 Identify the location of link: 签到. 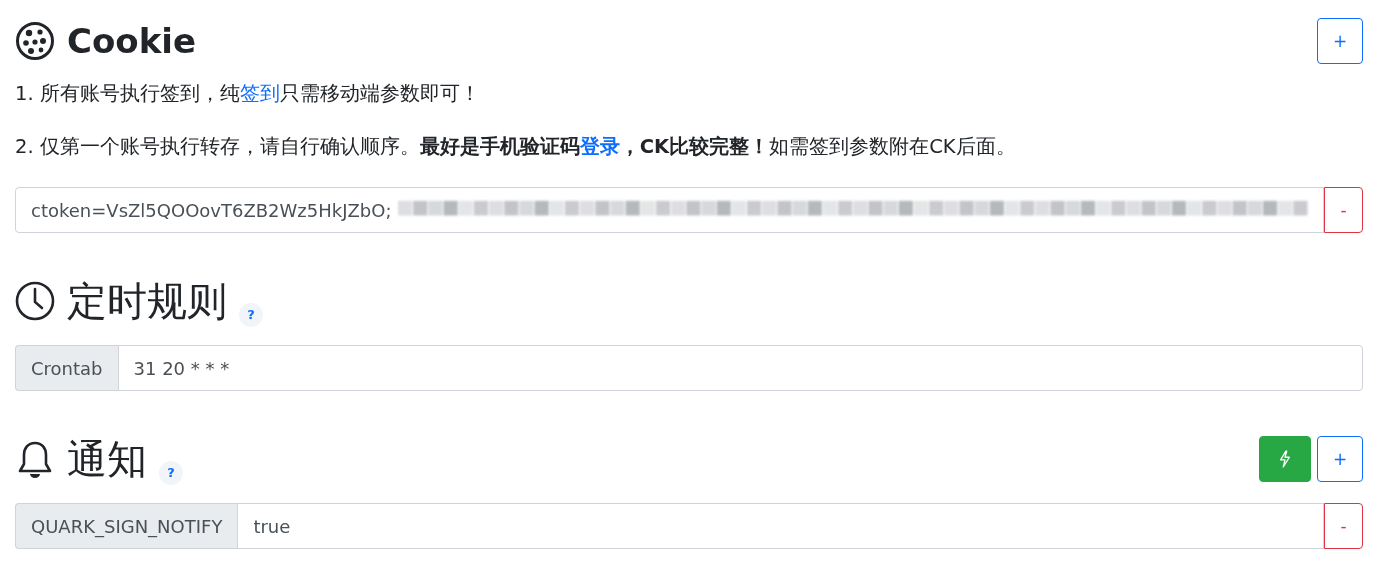
(259, 93).